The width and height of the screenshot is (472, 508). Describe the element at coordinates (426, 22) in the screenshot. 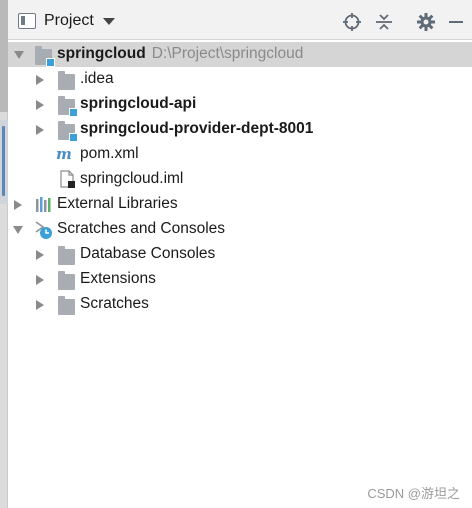

I see `gear-icon` at that location.